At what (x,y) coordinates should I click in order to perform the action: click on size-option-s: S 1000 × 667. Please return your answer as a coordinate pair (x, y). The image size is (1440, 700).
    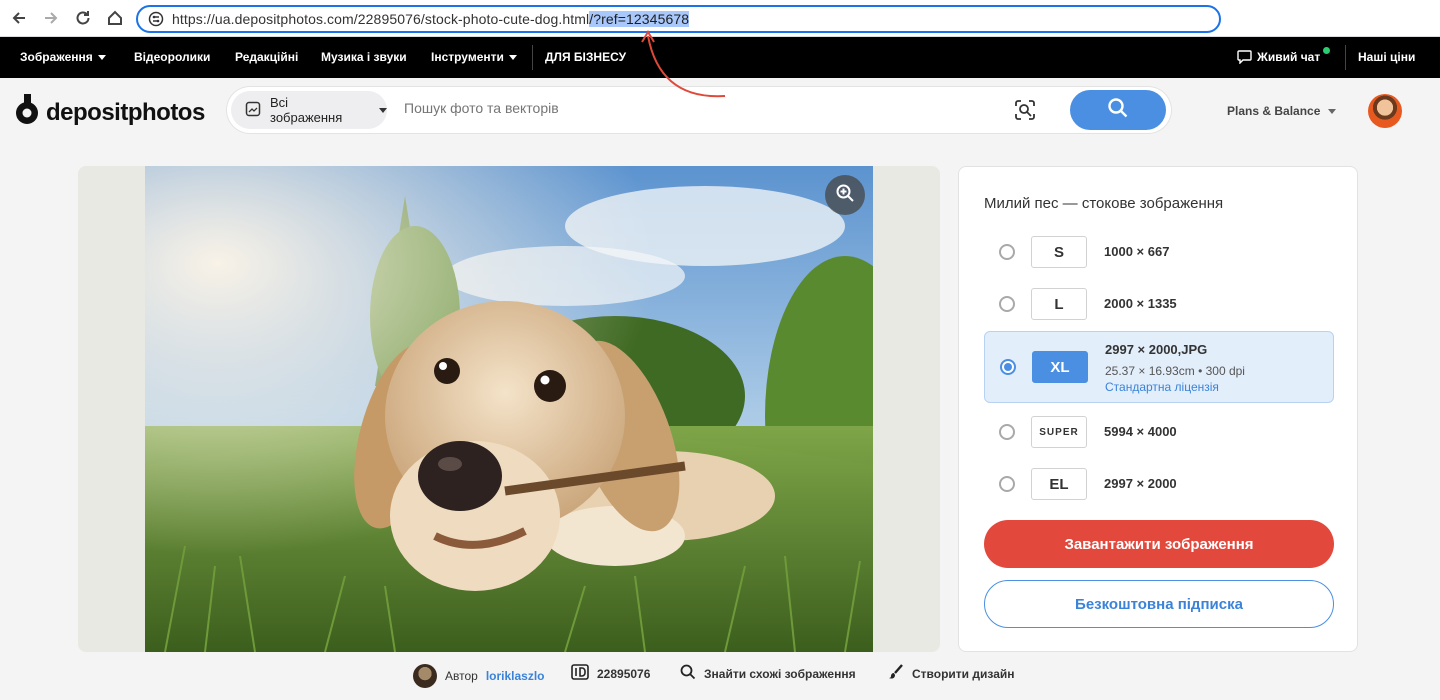
    Looking at the image, I should click on (1159, 252).